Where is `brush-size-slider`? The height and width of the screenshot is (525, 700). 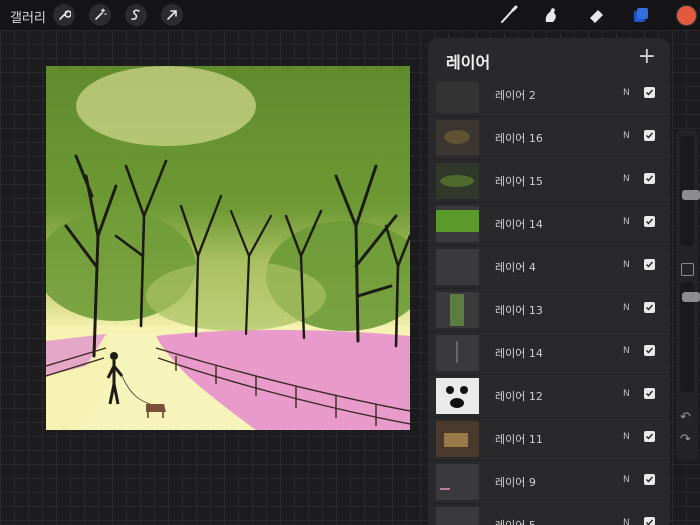 brush-size-slider is located at coordinates (690, 191).